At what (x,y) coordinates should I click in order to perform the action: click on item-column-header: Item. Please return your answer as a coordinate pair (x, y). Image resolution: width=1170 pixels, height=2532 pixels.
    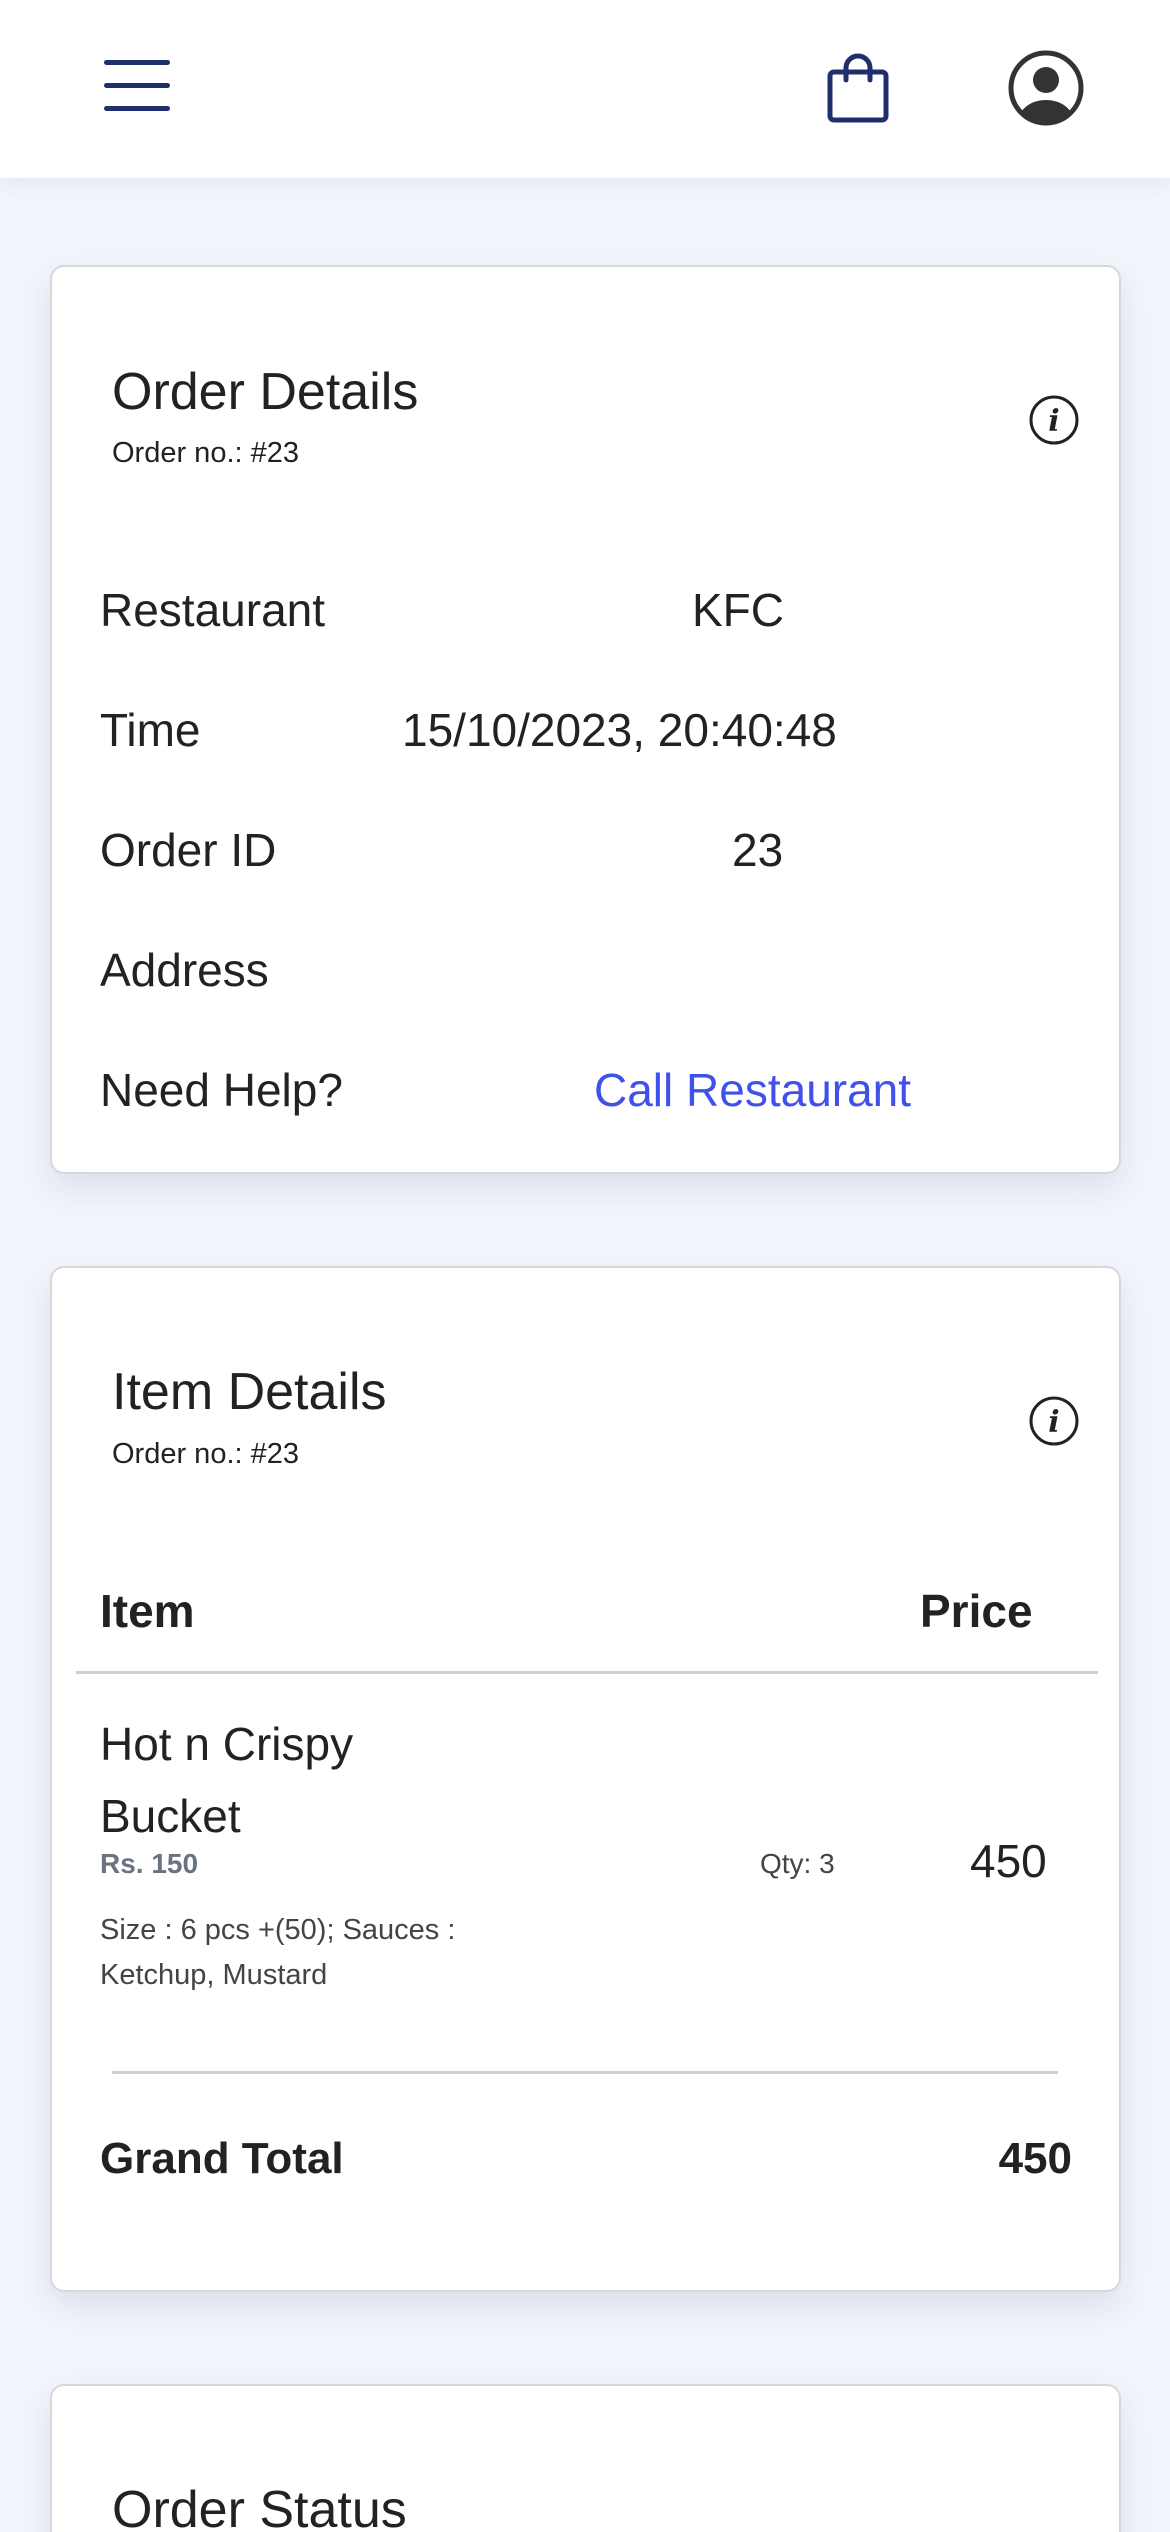
    Looking at the image, I should click on (147, 1611).